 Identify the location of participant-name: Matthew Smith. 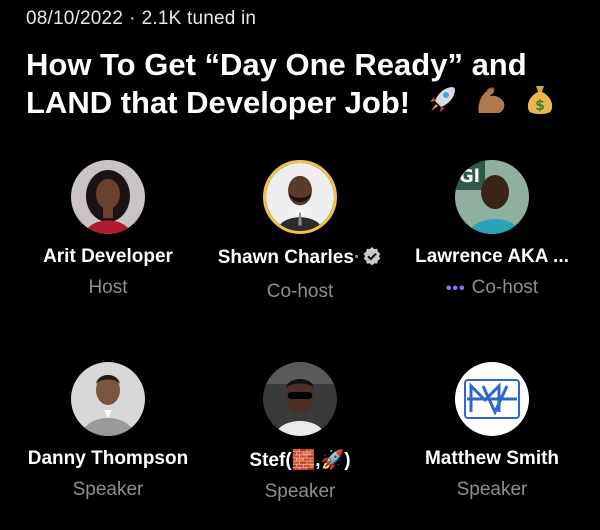
(492, 458).